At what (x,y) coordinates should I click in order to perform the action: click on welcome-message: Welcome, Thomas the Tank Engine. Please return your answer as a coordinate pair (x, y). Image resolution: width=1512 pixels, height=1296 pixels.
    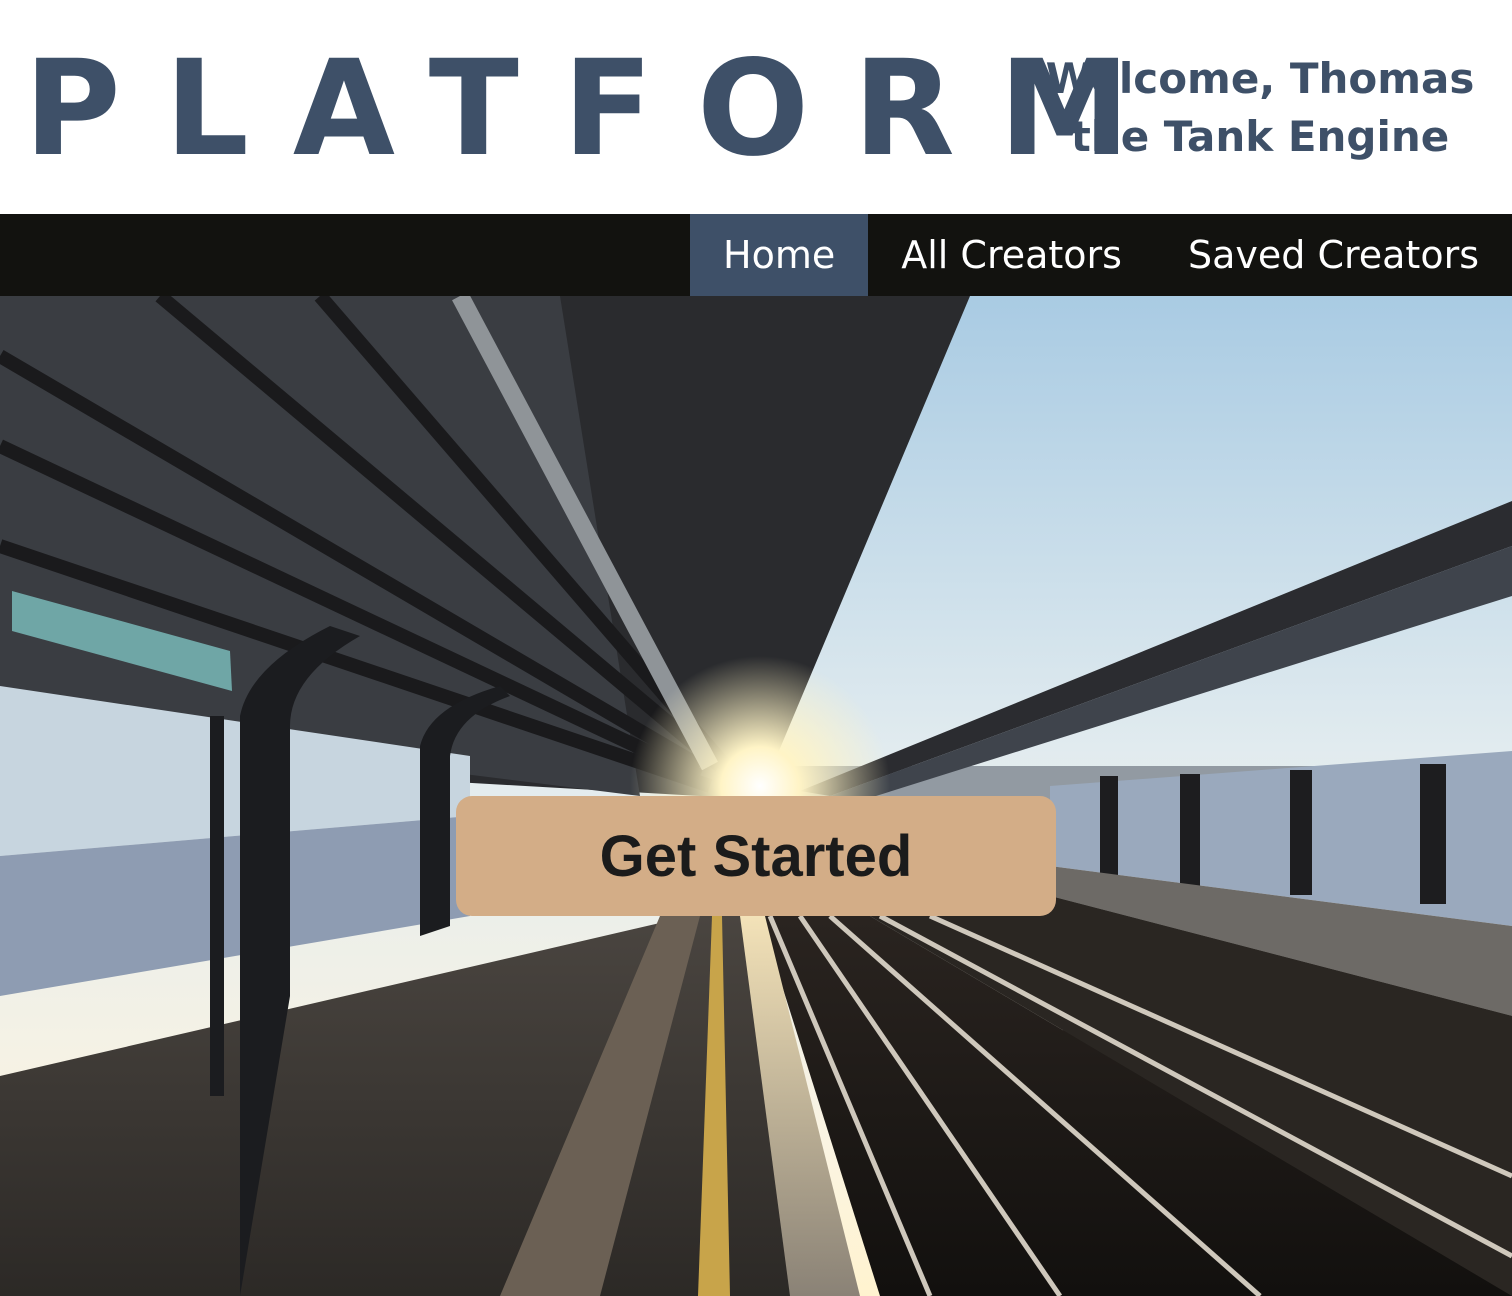
    Looking at the image, I should click on (1260, 108).